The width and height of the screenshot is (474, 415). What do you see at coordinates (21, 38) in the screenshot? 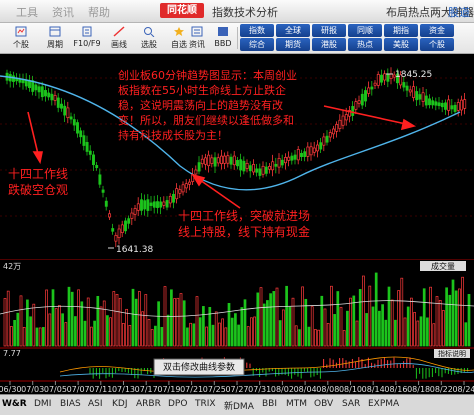
I see `stock-button: 个股` at bounding box center [21, 38].